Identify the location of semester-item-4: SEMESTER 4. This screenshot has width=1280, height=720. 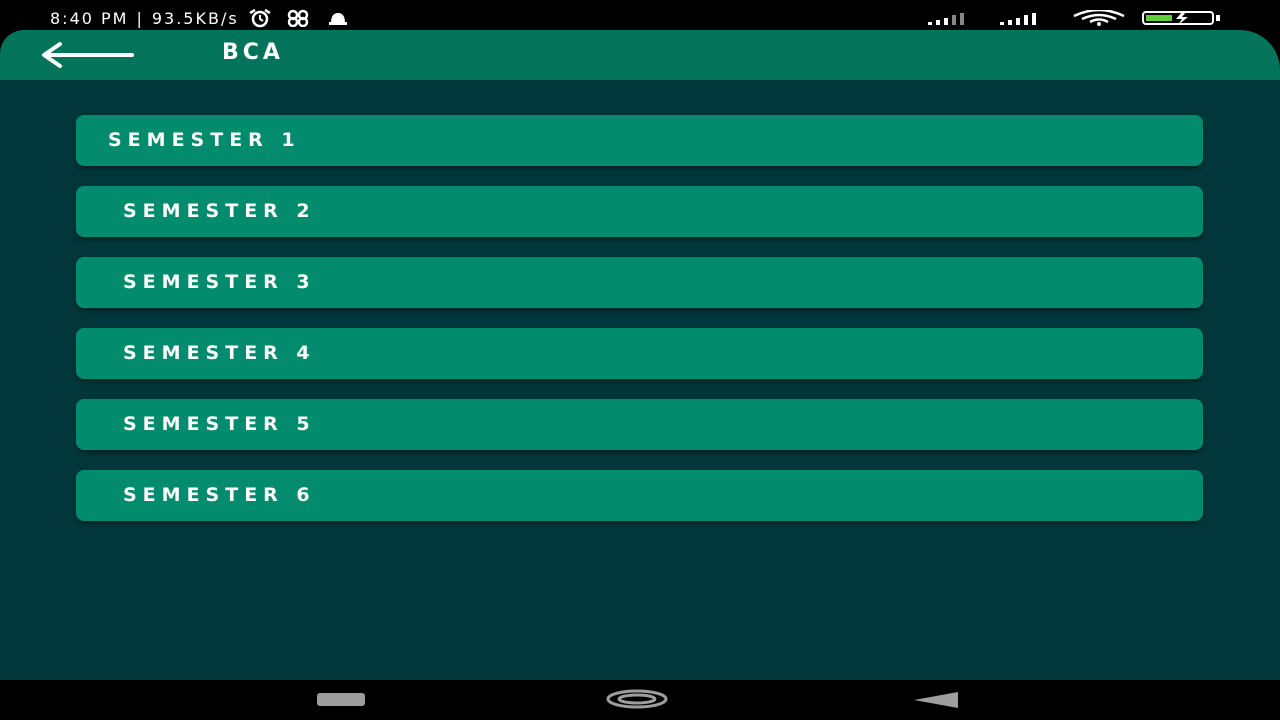
(639, 353).